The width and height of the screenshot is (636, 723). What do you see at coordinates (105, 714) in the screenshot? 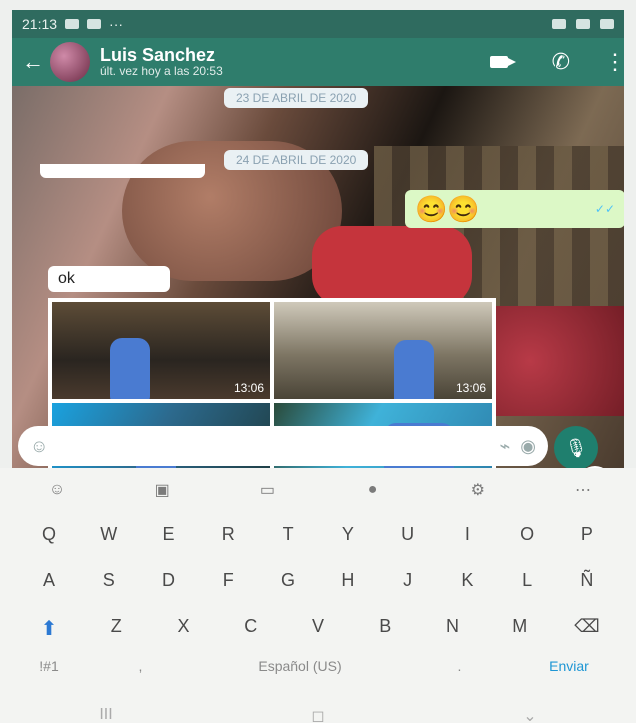
I see `recent-apps-icon: III` at bounding box center [105, 714].